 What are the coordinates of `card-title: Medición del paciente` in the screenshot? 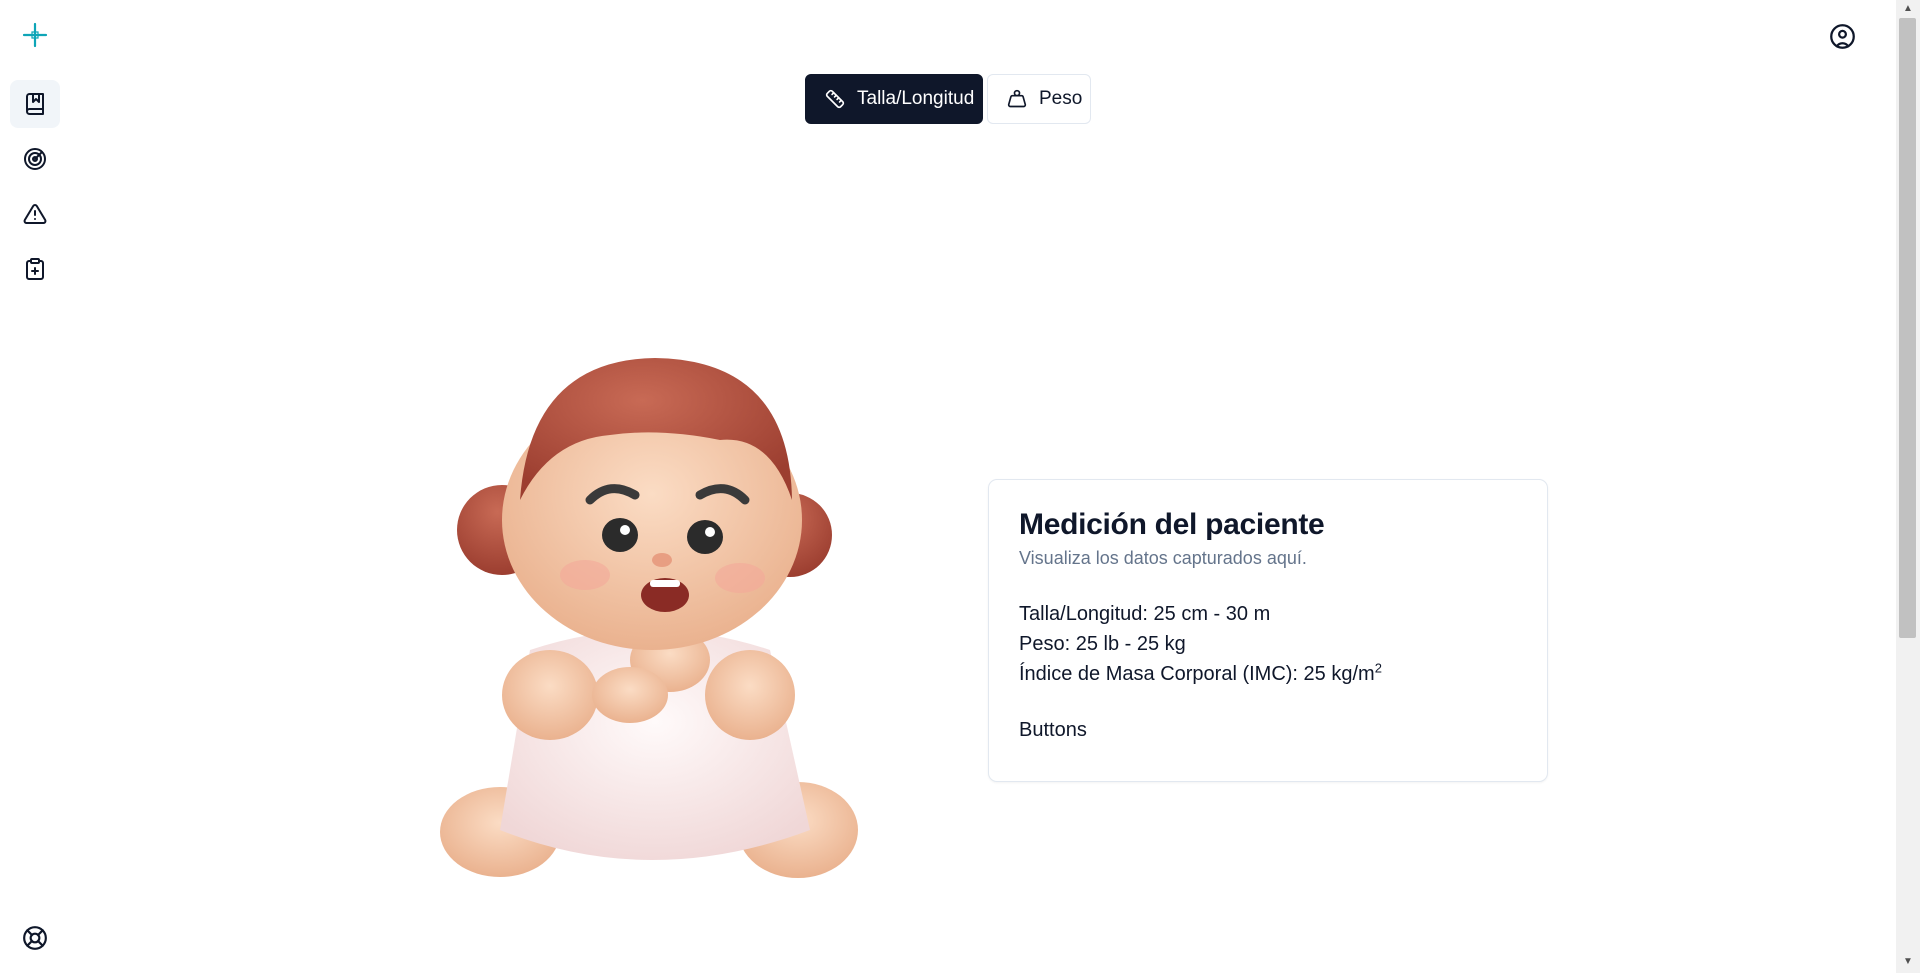 It's located at (1172, 524).